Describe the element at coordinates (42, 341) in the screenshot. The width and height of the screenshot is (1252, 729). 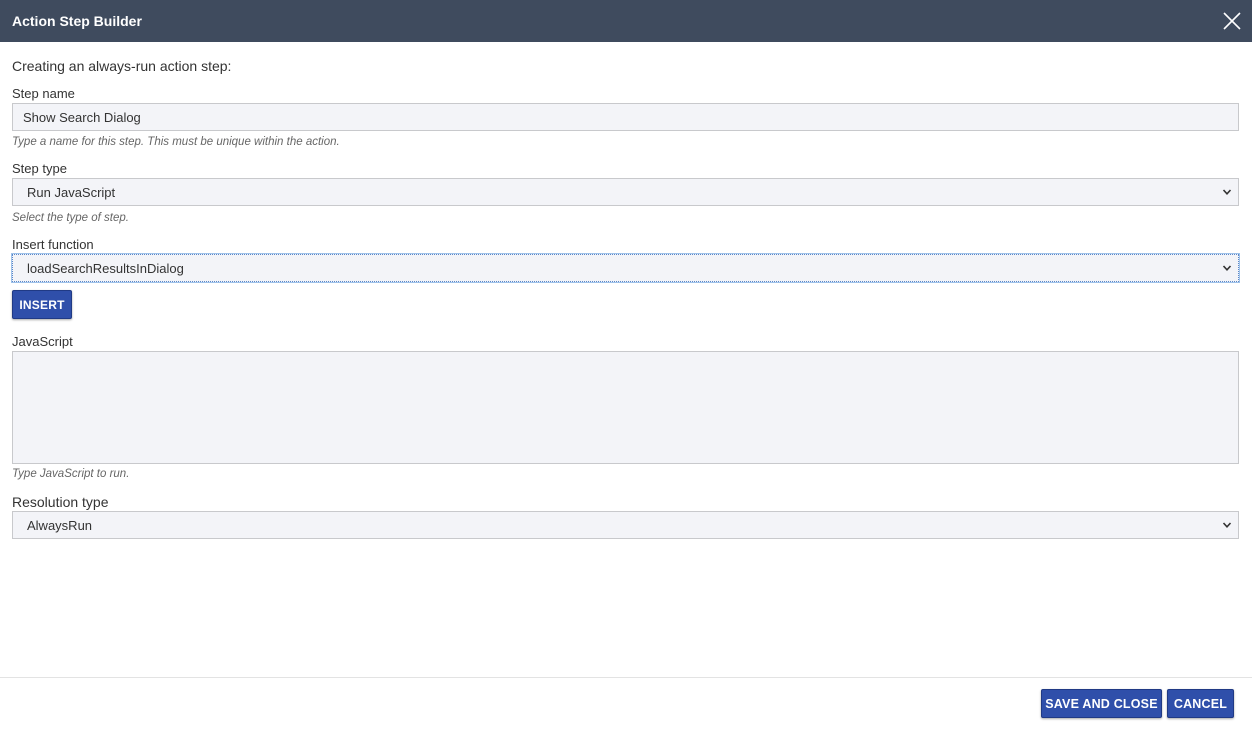
I see `javascript-label: JavaScript` at that location.